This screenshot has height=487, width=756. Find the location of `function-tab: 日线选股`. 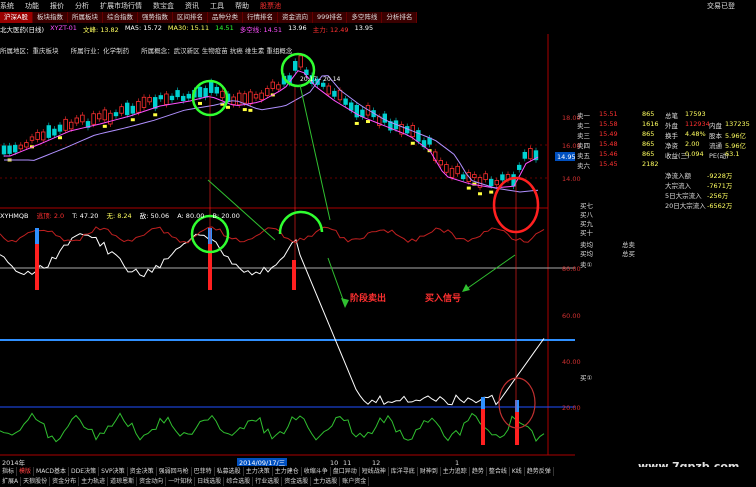

function-tab: 日线选股 is located at coordinates (210, 481).